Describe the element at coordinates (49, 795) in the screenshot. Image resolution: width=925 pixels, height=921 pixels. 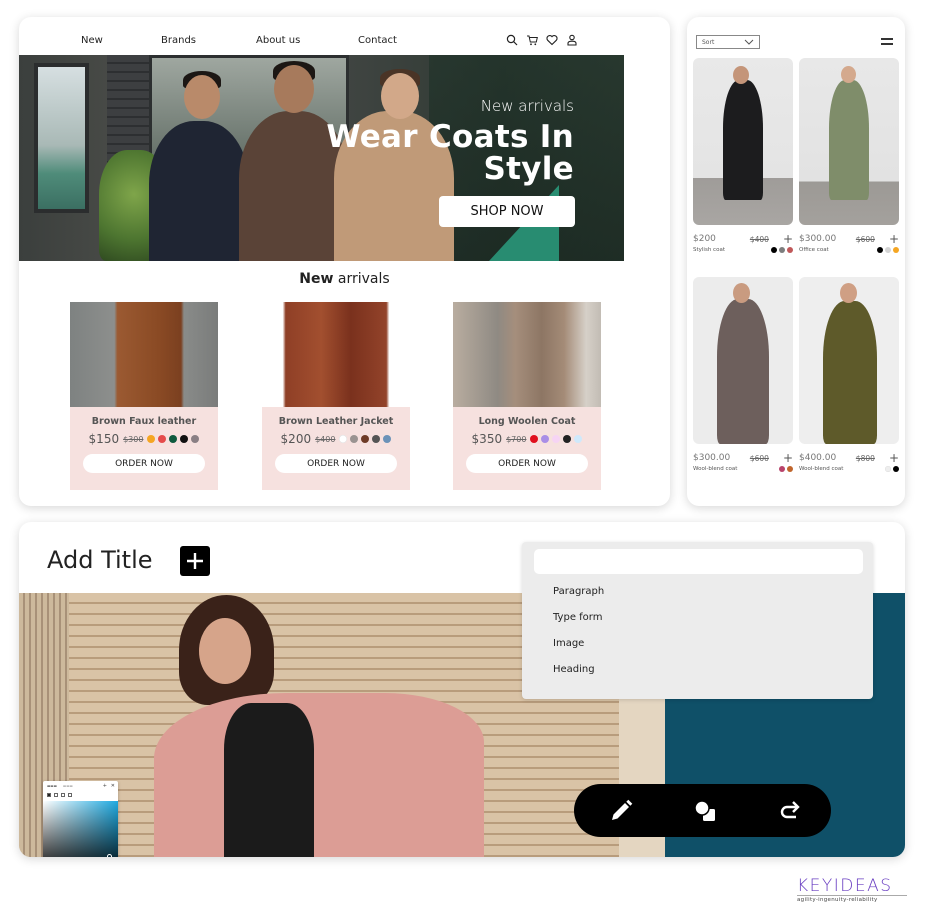
I see `fill-mode-solid` at that location.